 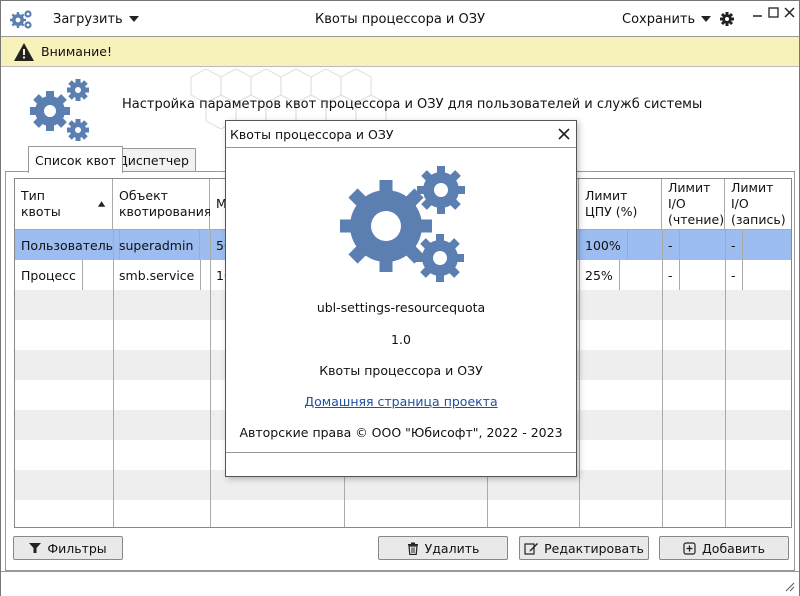 I want to click on load-menu-label: Загрузить, so click(x=88, y=19).